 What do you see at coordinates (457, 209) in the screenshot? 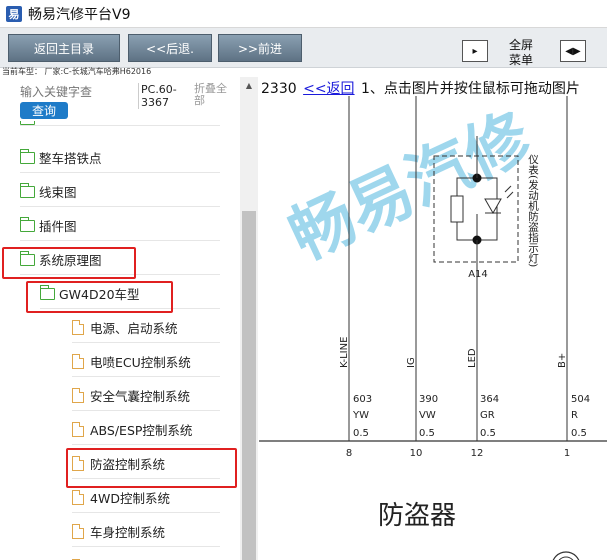
I see `resistor` at bounding box center [457, 209].